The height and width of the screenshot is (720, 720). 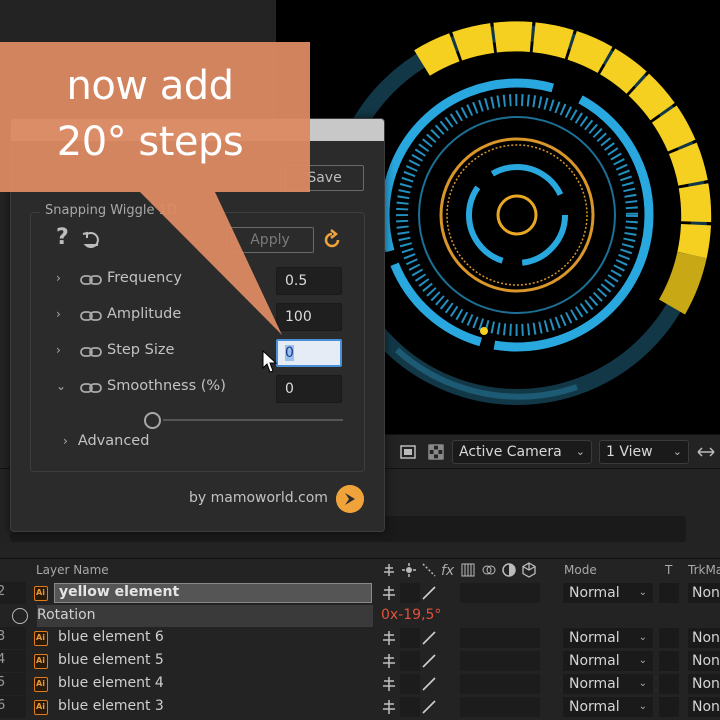 What do you see at coordinates (447, 571) in the screenshot?
I see `fx-icon: fx` at bounding box center [447, 571].